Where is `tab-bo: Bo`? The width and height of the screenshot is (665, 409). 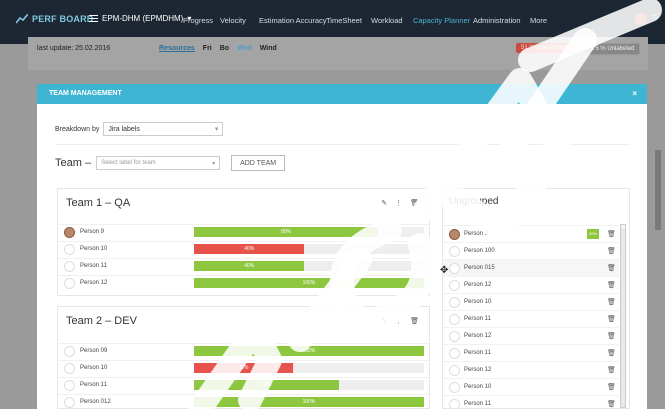 tab-bo: Bo is located at coordinates (224, 48).